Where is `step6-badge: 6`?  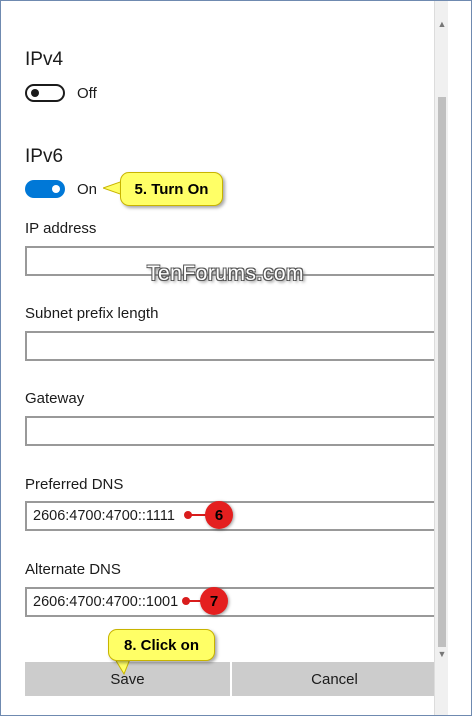 step6-badge: 6 is located at coordinates (219, 515).